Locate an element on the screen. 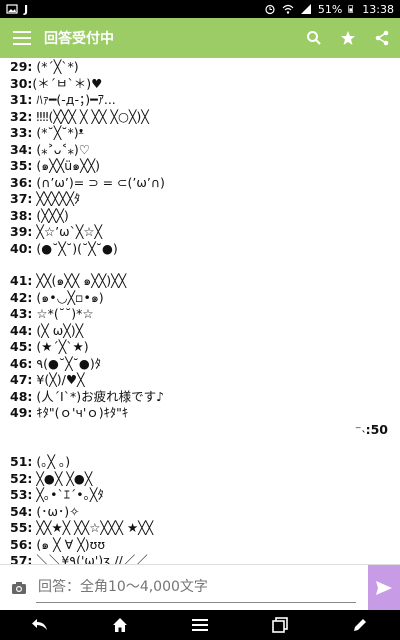  clock: 13:38 is located at coordinates (378, 9).